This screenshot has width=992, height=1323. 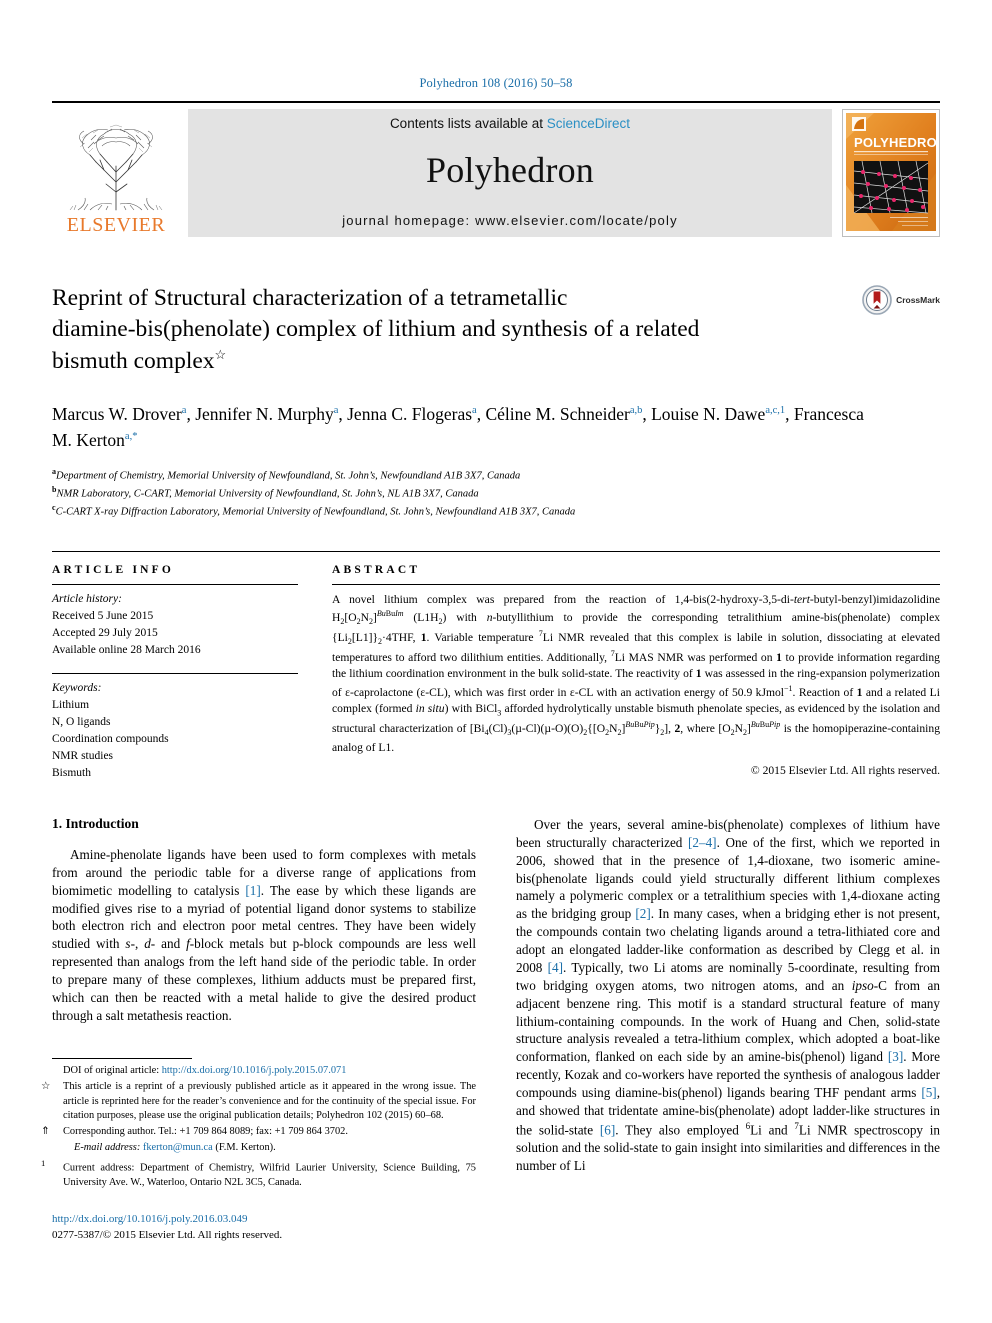 I want to click on footnote-doi-label: DOI of original article:, so click(x=112, y=1070).